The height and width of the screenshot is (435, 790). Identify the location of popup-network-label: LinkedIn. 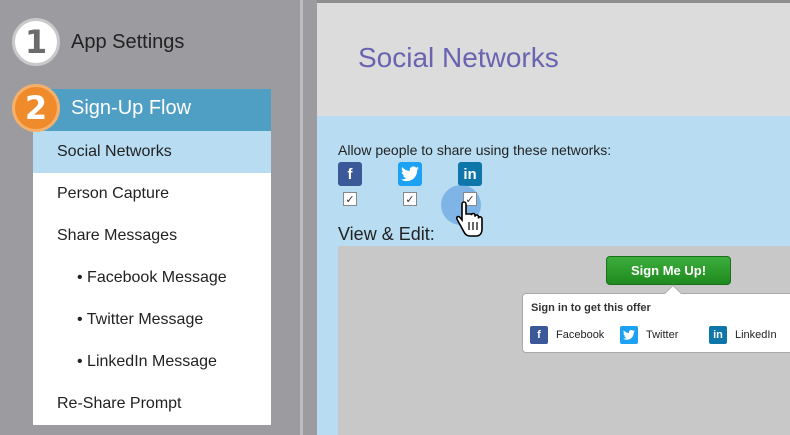
(756, 335).